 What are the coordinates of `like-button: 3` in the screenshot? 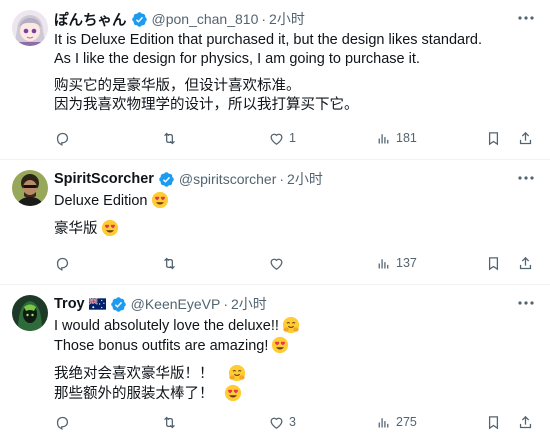 It's located at (282, 422).